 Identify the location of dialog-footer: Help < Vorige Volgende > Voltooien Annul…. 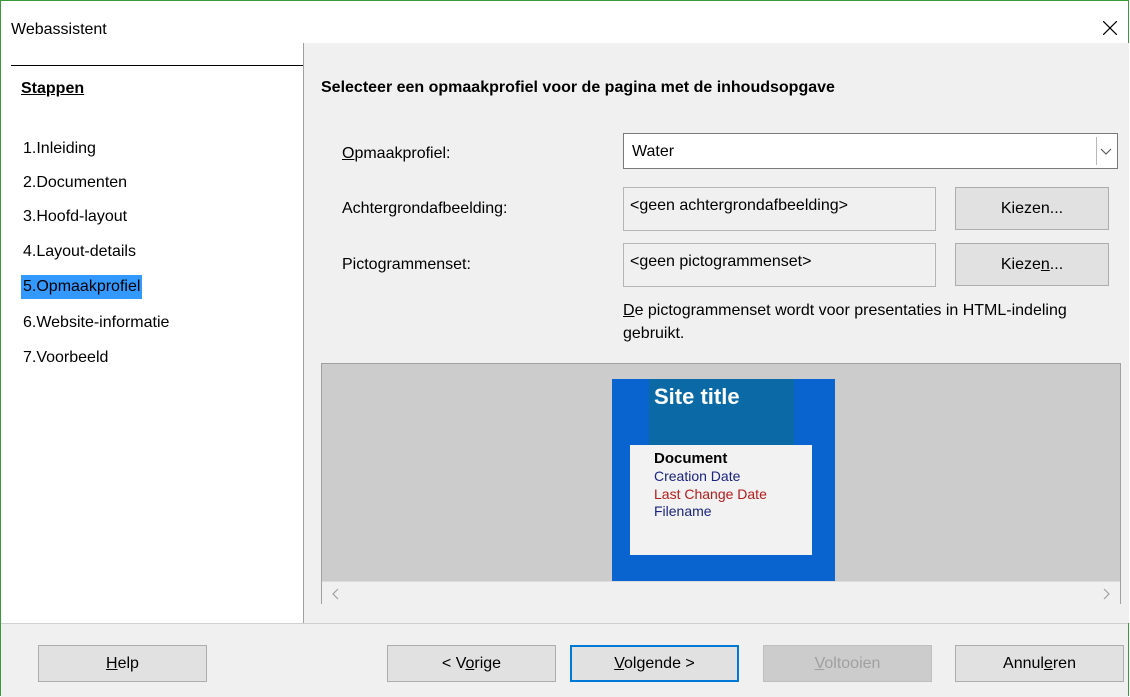
(564, 660).